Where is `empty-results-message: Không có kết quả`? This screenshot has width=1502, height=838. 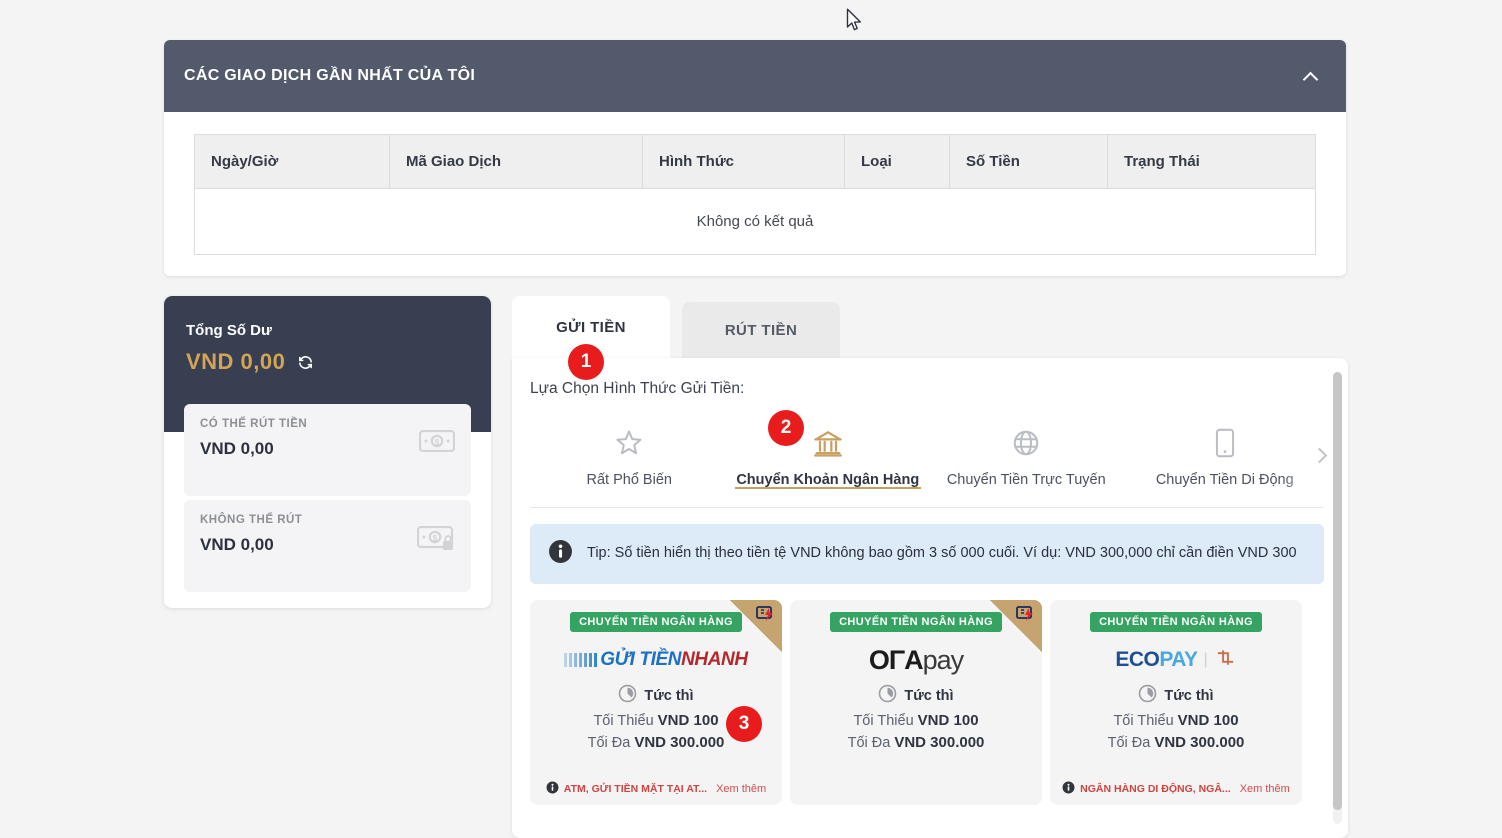 empty-results-message: Không có kết quả is located at coordinates (755, 221).